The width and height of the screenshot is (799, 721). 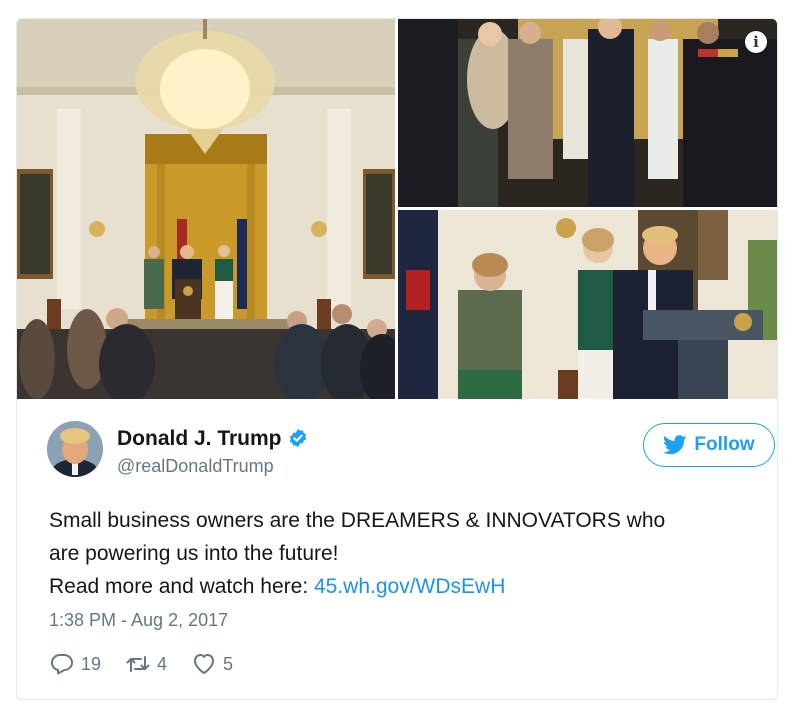 I want to click on like-button: 5, so click(x=212, y=664).